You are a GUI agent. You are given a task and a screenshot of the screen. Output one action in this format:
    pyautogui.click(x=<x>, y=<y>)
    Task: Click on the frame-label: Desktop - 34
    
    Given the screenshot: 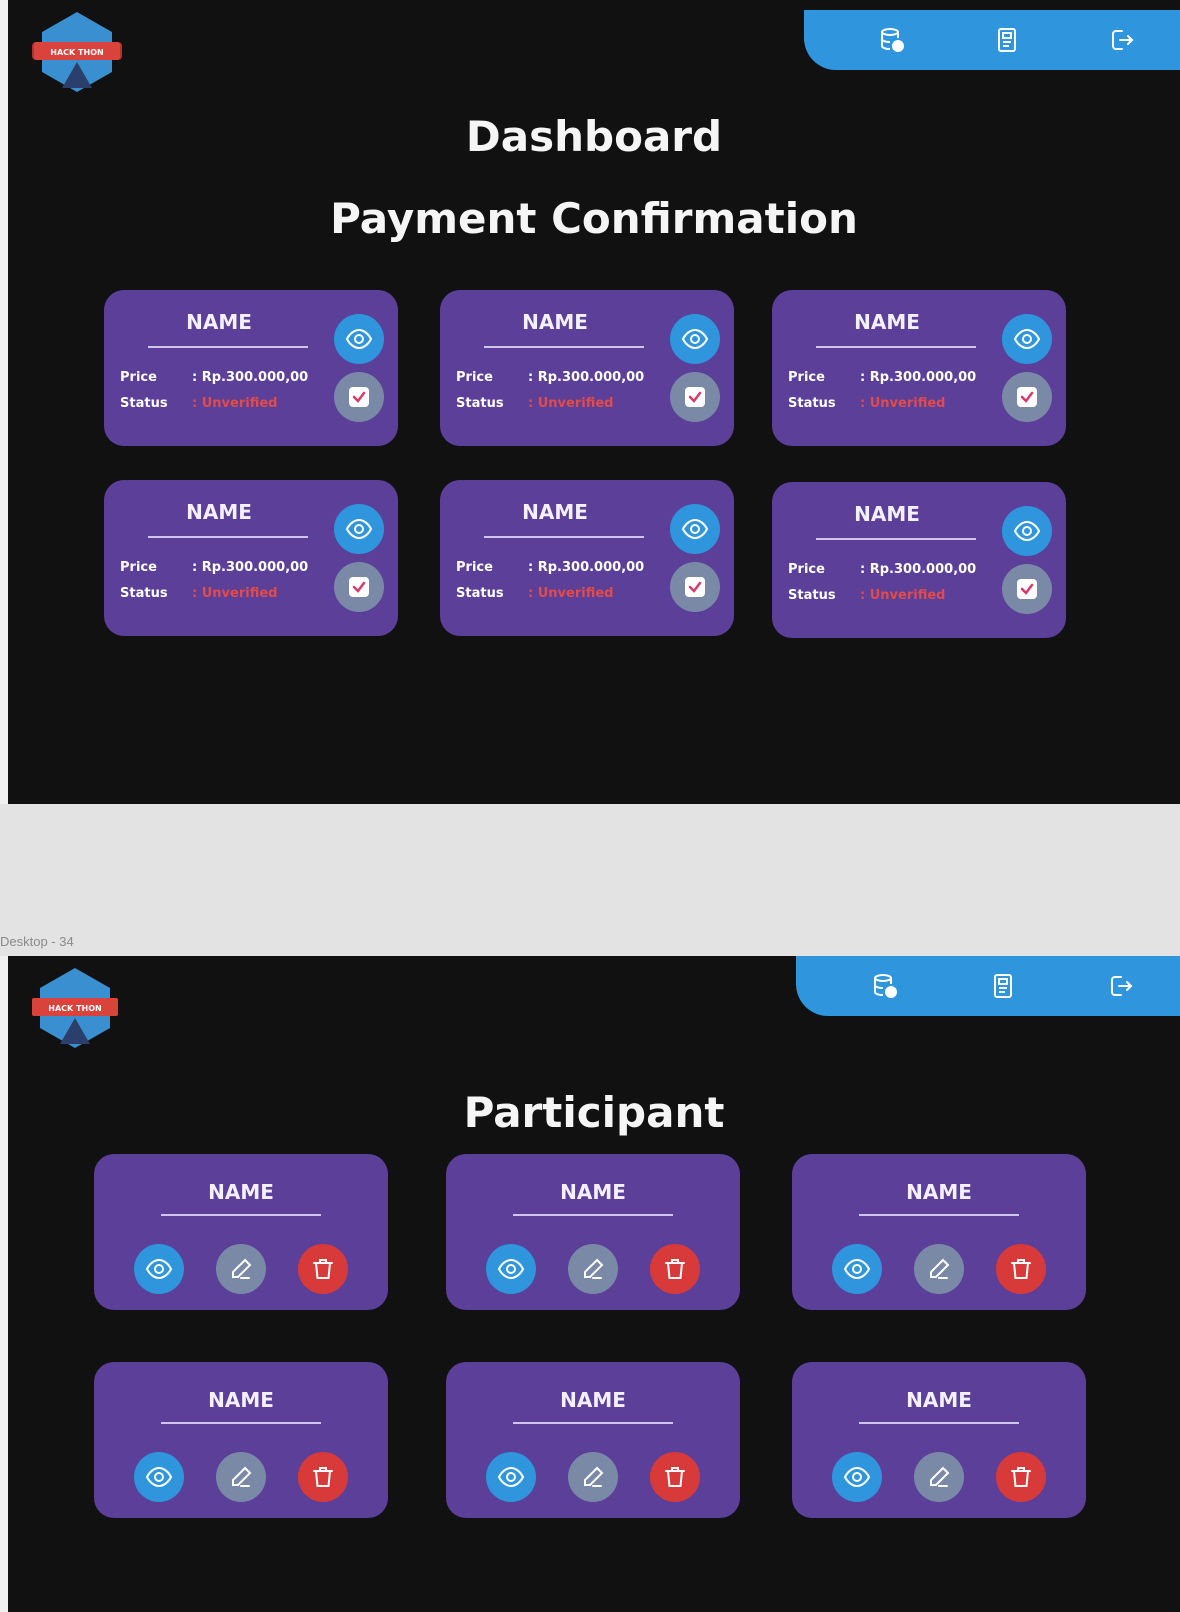 What is the action you would take?
    pyautogui.click(x=37, y=941)
    